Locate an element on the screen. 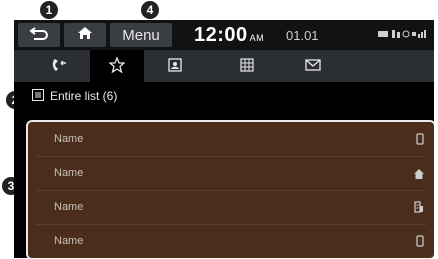 The width and height of the screenshot is (438, 259). clock: 12:00 AM is located at coordinates (229, 35).